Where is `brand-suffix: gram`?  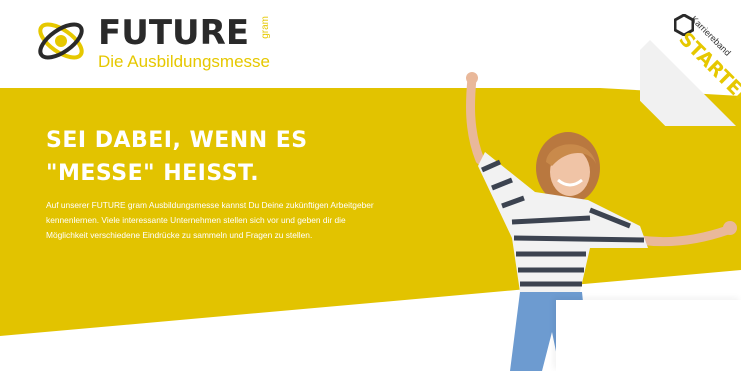 brand-suffix: gram is located at coordinates (265, 27).